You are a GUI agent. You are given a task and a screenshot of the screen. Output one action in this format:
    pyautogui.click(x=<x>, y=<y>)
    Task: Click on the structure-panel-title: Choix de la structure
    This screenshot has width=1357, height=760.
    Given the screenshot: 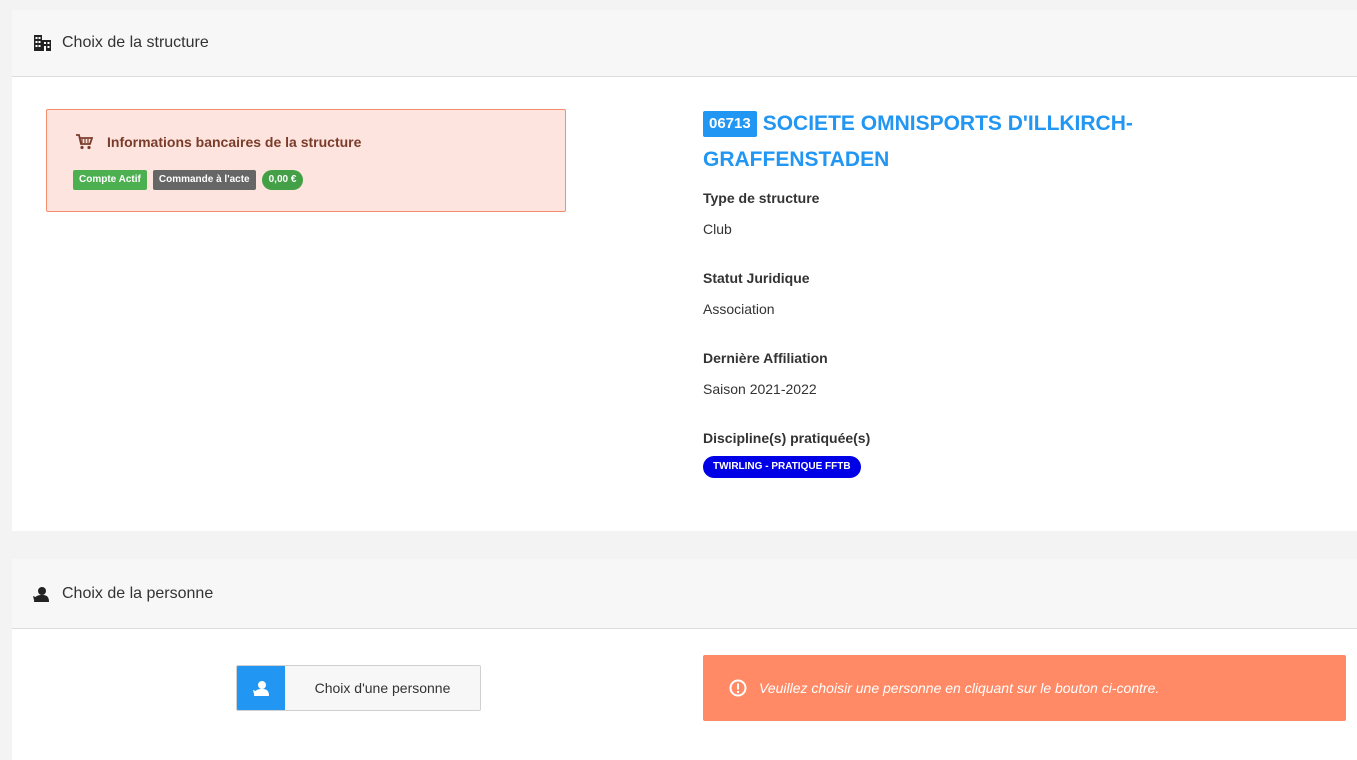 What is the action you would take?
    pyautogui.click(x=135, y=42)
    